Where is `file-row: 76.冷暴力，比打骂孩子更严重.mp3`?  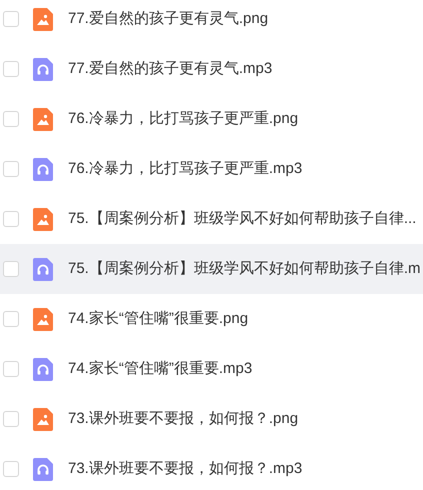 file-row: 76.冷暴力，比打骂孩子更严重.mp3 is located at coordinates (211, 169).